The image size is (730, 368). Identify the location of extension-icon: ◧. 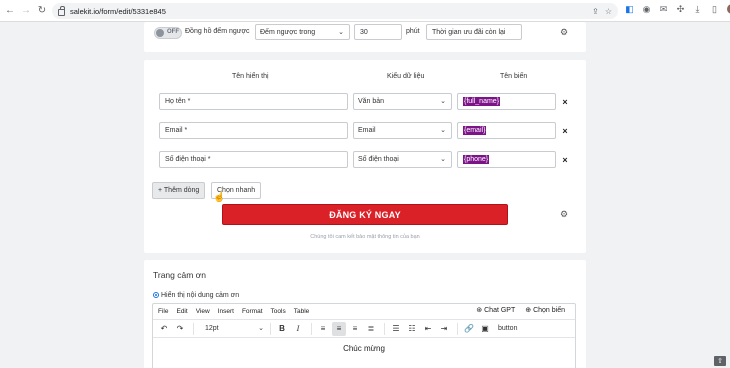
(629, 9).